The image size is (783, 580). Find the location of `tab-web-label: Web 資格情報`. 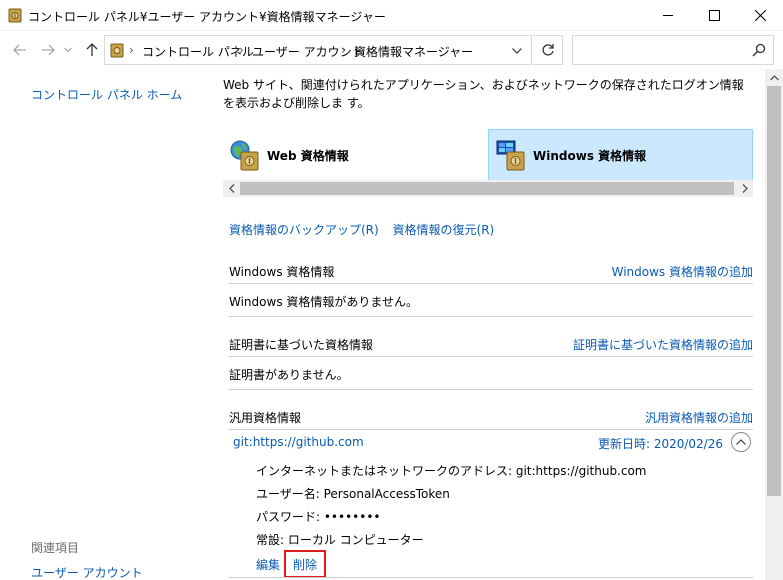

tab-web-label: Web 資格情報 is located at coordinates (308, 155).